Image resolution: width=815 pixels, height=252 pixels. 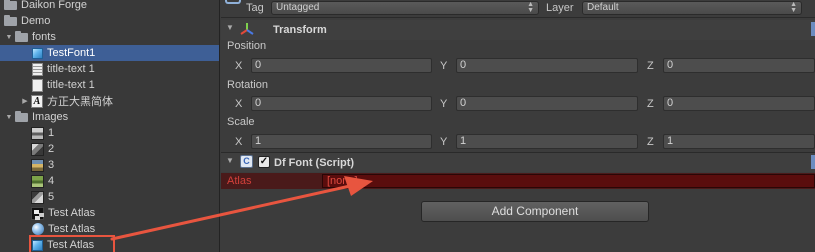 What do you see at coordinates (51, 197) in the screenshot?
I see `project-item-label: 5` at bounding box center [51, 197].